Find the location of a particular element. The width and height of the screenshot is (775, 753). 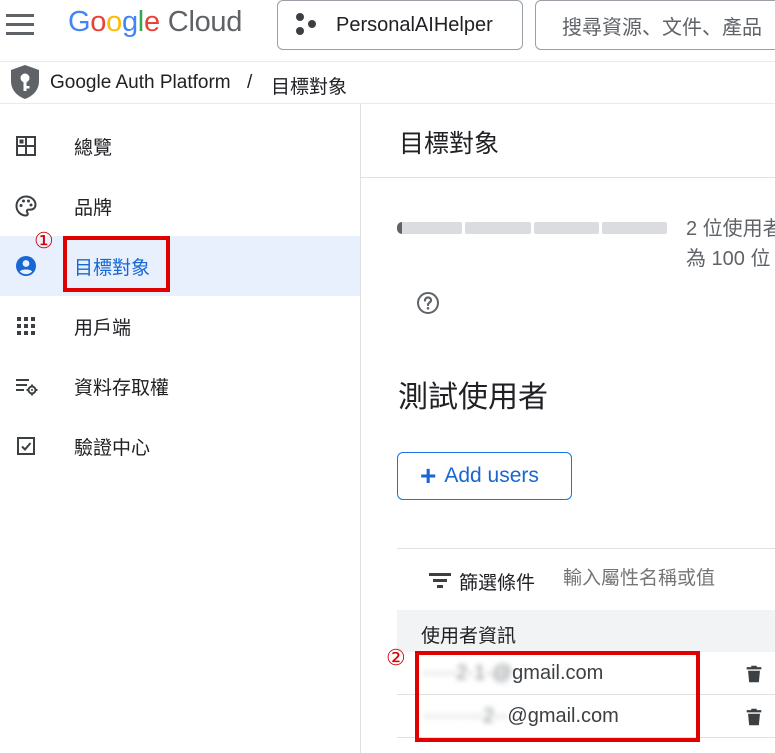

search-placeholder: 搜尋資源、文件、產品 is located at coordinates (662, 27).